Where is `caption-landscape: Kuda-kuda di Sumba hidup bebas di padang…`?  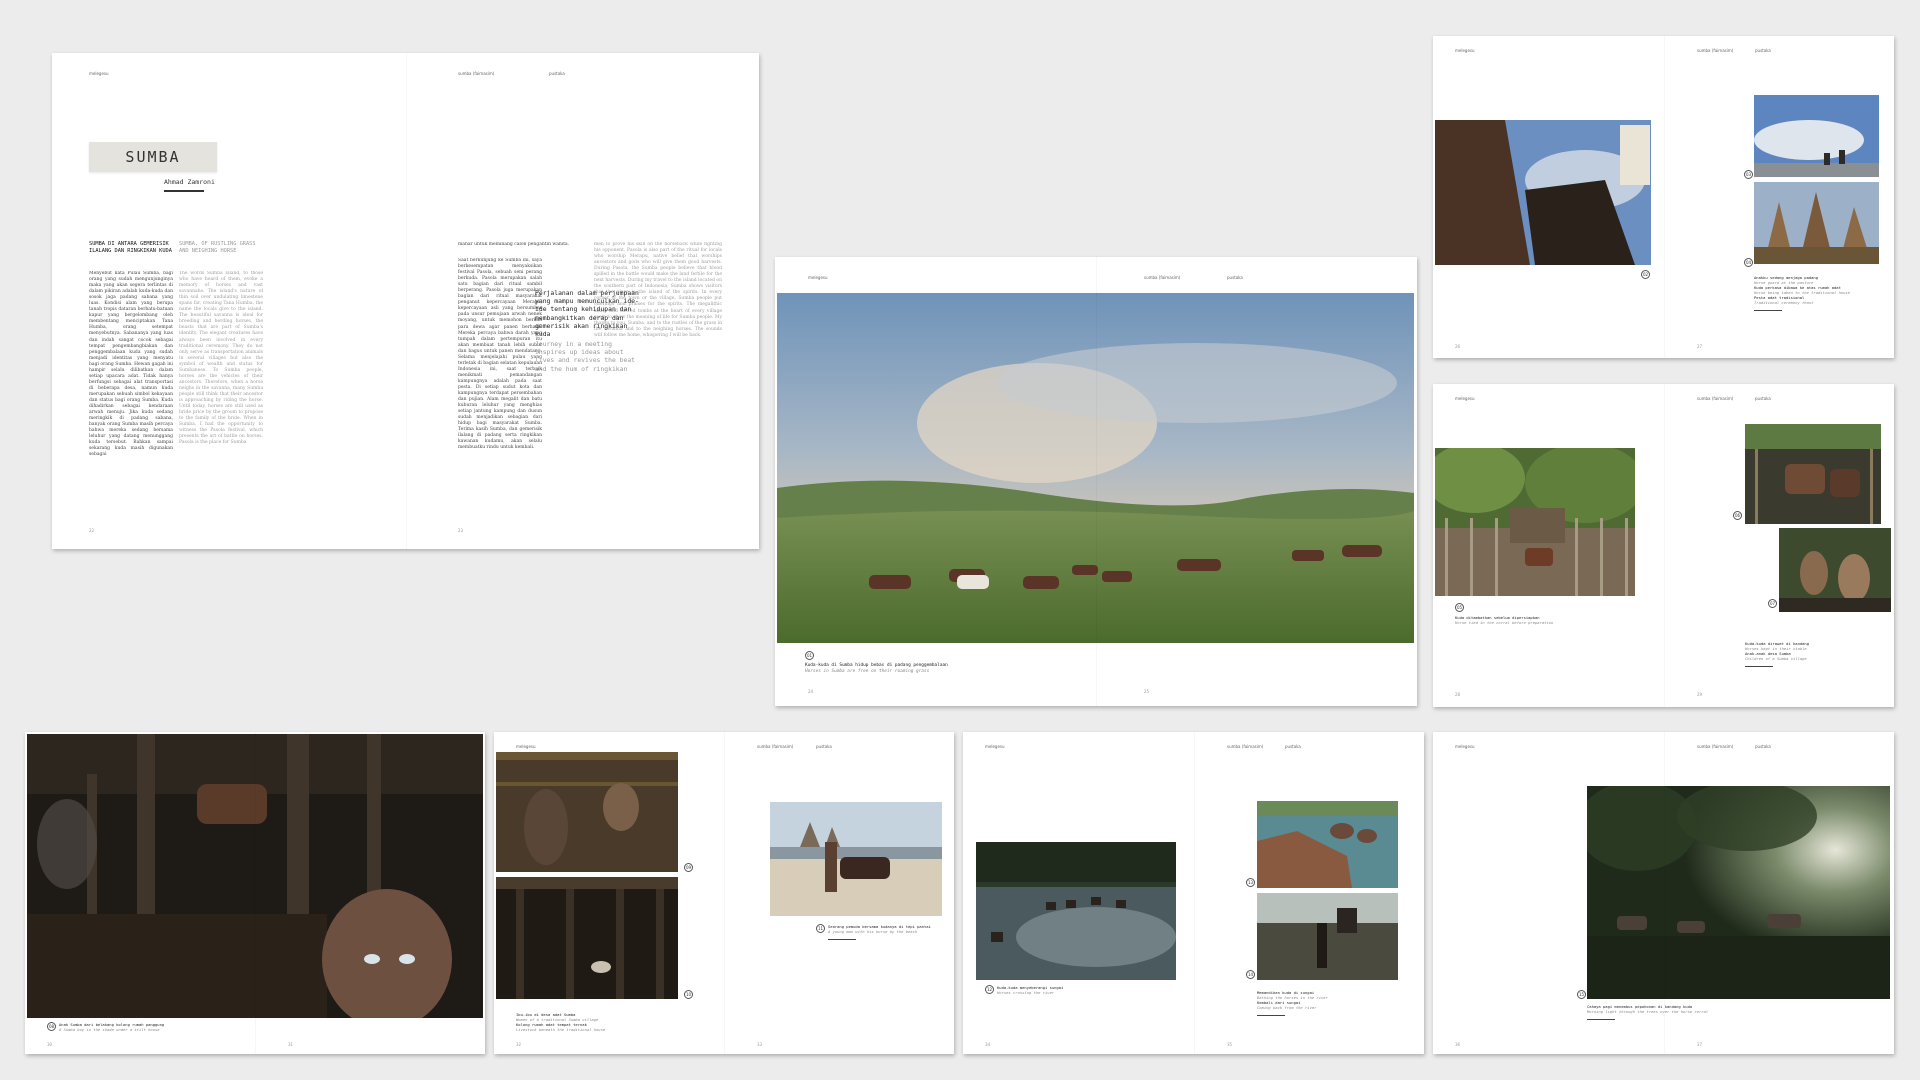 caption-landscape: Kuda-kuda di Sumba hidup bebas di padang… is located at coordinates (905, 669).